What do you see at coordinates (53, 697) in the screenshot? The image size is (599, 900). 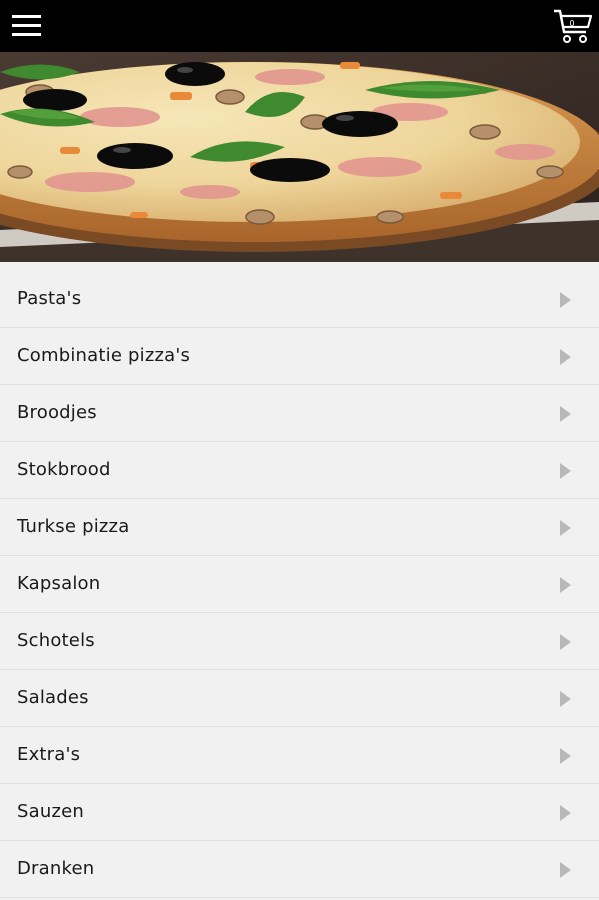 I see `category-label: Salades` at bounding box center [53, 697].